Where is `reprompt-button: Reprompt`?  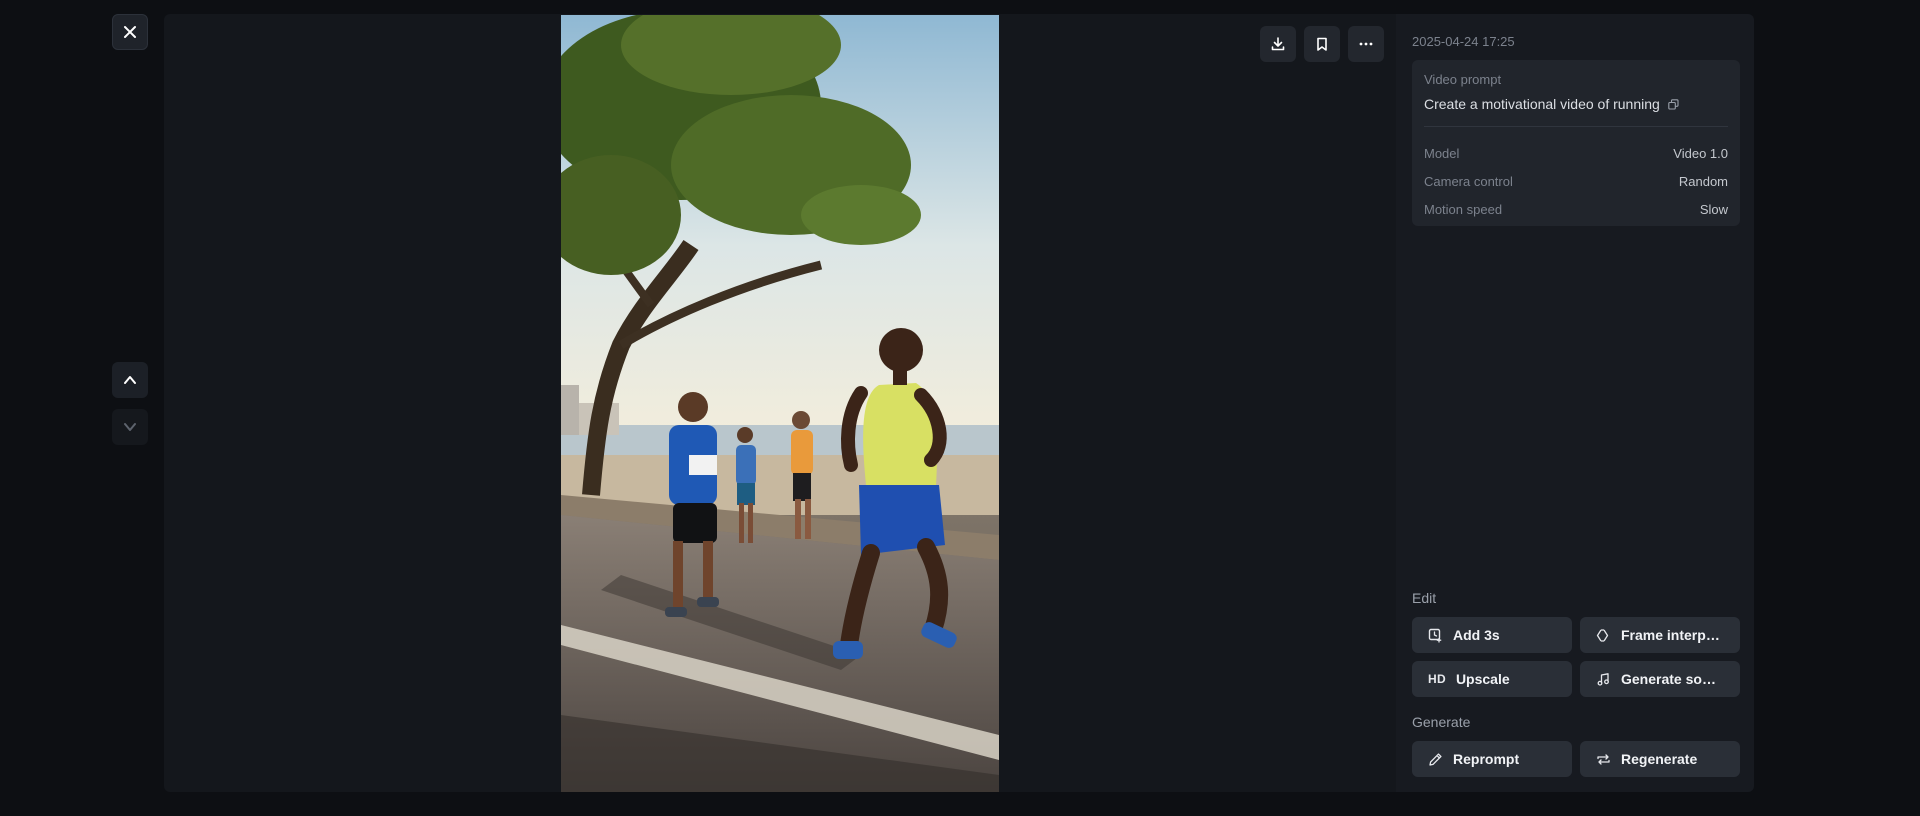 reprompt-button: Reprompt is located at coordinates (1492, 759).